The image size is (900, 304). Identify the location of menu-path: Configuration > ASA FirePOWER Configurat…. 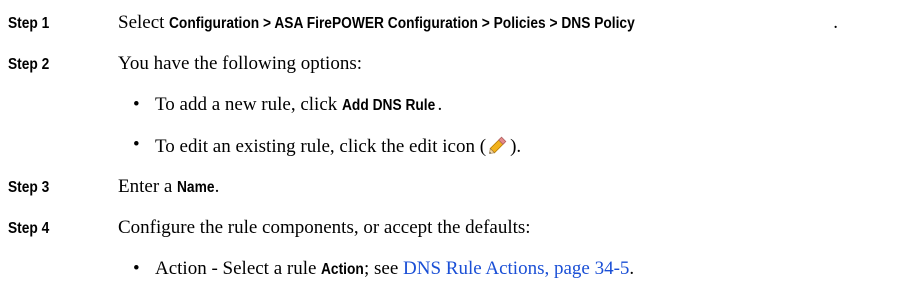
(402, 23).